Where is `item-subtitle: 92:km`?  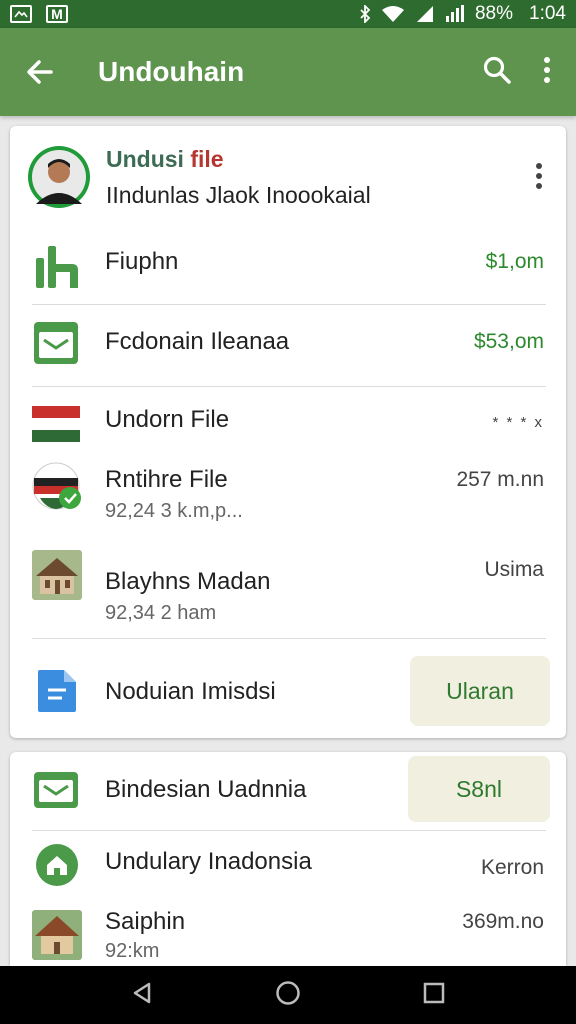 item-subtitle: 92:km is located at coordinates (132, 951).